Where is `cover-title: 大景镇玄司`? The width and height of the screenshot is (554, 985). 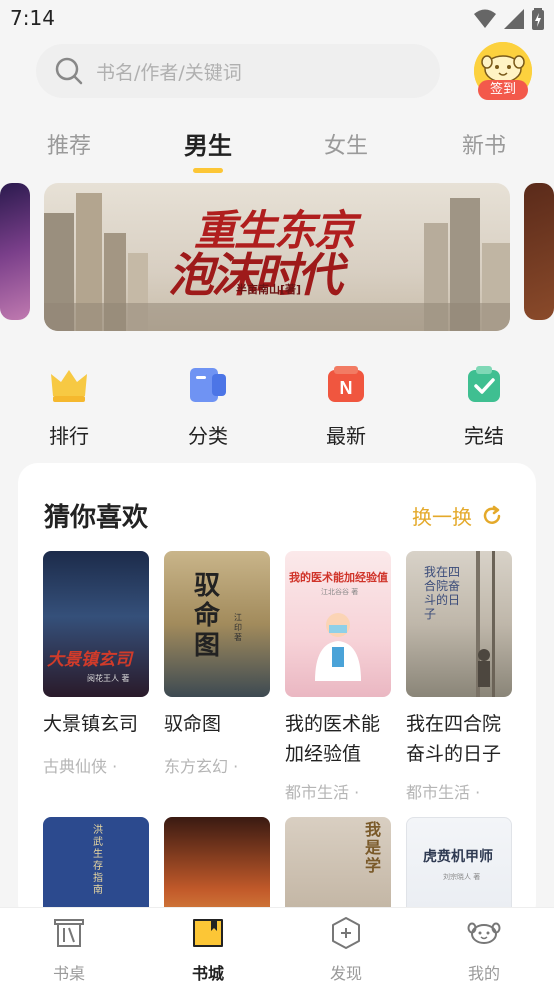
cover-title: 大景镇玄司 is located at coordinates (89, 660).